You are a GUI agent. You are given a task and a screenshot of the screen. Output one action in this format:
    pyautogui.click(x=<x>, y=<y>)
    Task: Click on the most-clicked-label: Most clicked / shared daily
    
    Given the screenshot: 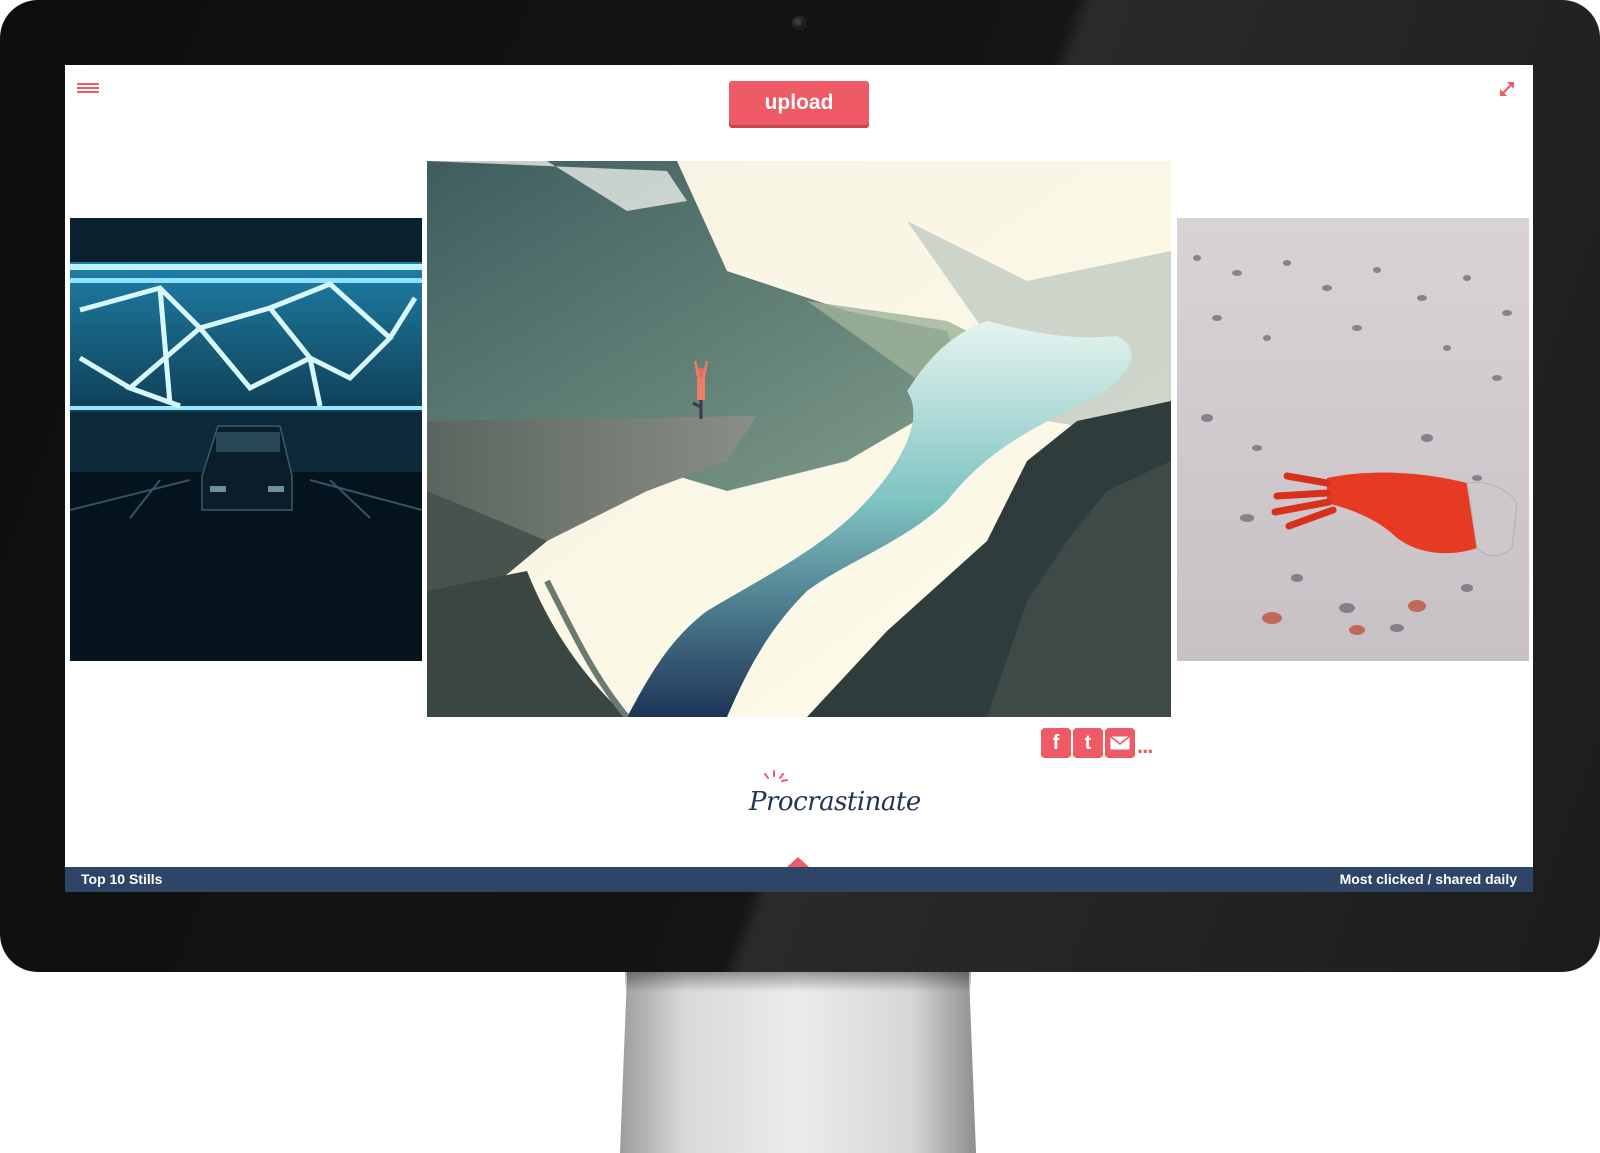 What is the action you would take?
    pyautogui.click(x=1428, y=879)
    